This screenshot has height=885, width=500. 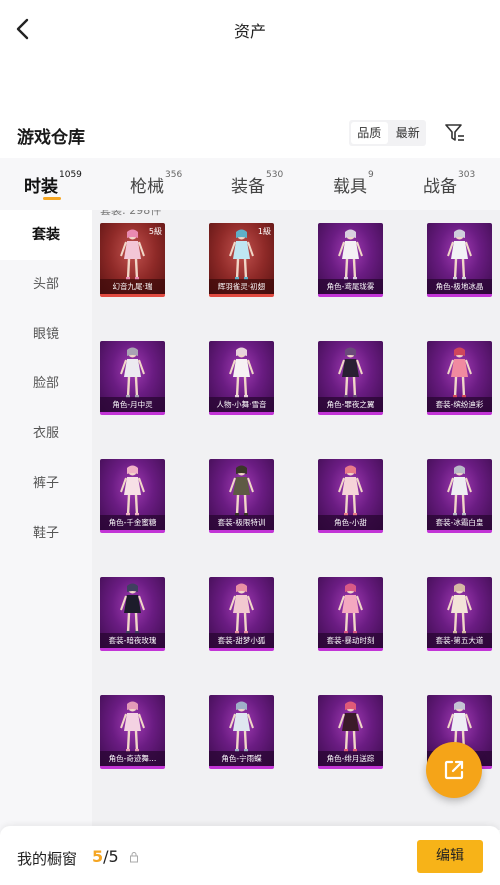 What do you see at coordinates (440, 187) in the screenshot?
I see `tab-label: 战备` at bounding box center [440, 187].